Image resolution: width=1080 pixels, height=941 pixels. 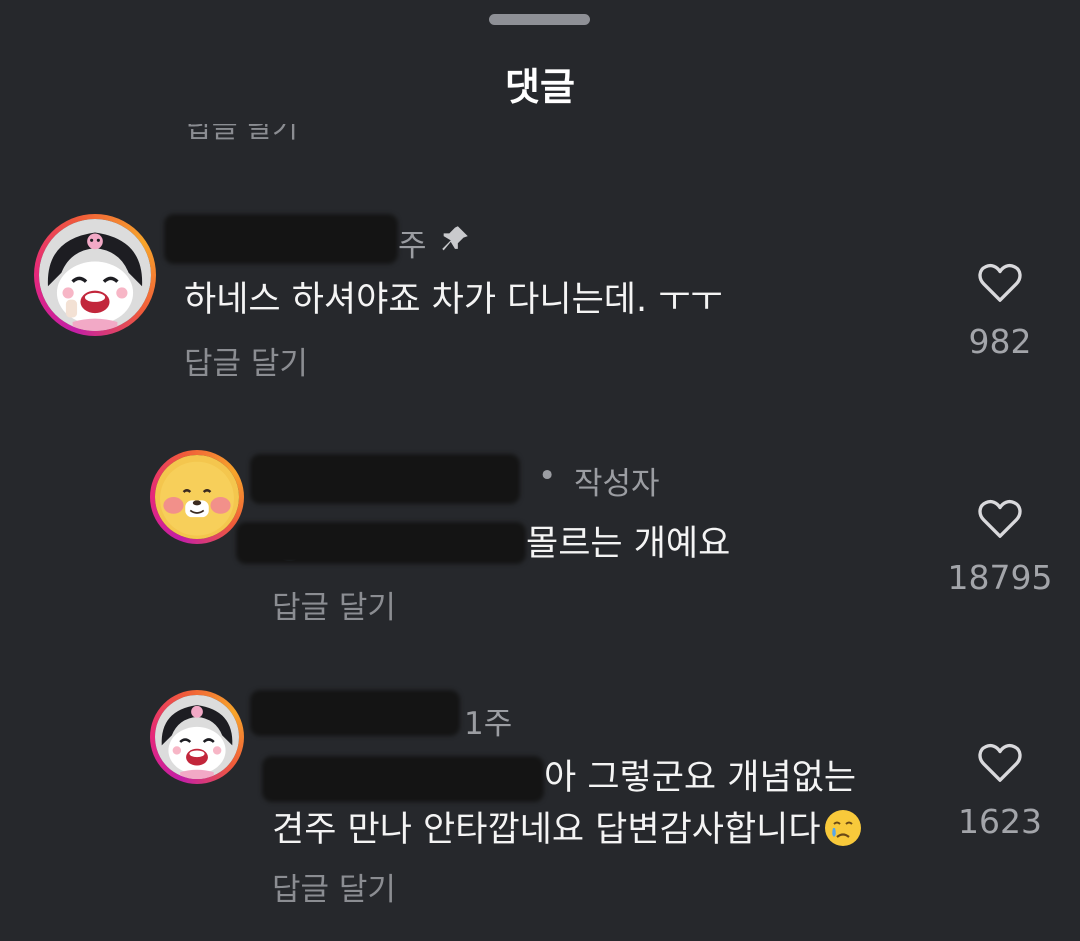 I want to click on crying-face-icon, so click(x=842, y=828).